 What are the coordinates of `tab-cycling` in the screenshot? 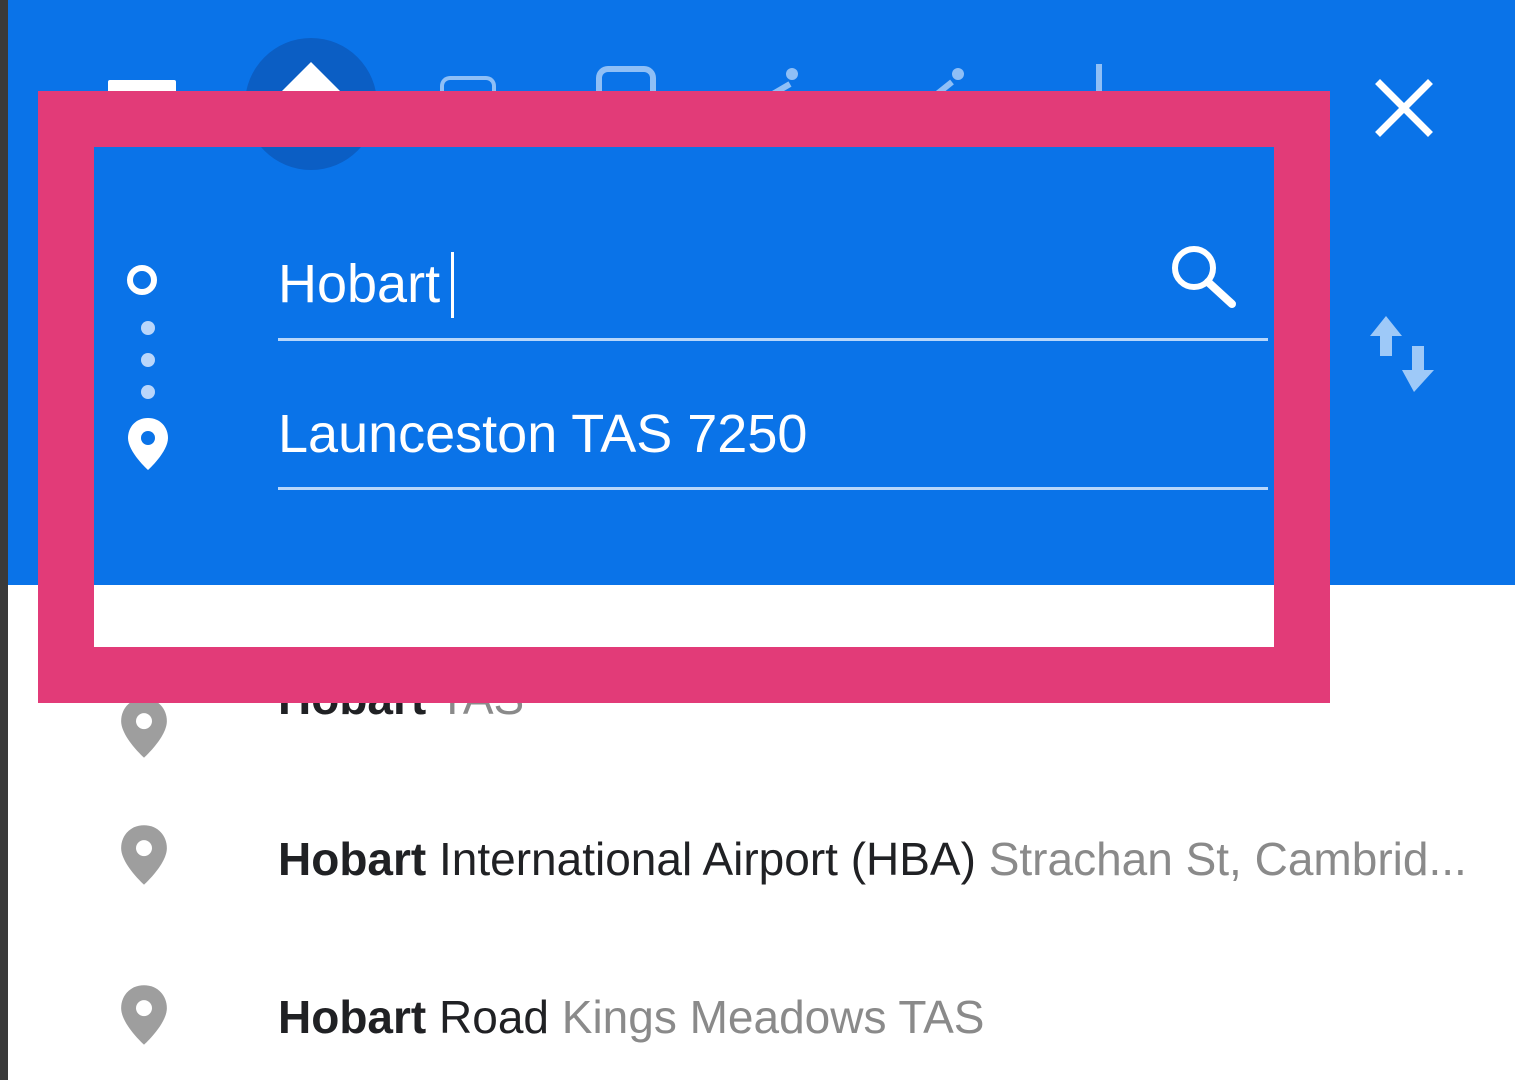 It's located at (953, 85).